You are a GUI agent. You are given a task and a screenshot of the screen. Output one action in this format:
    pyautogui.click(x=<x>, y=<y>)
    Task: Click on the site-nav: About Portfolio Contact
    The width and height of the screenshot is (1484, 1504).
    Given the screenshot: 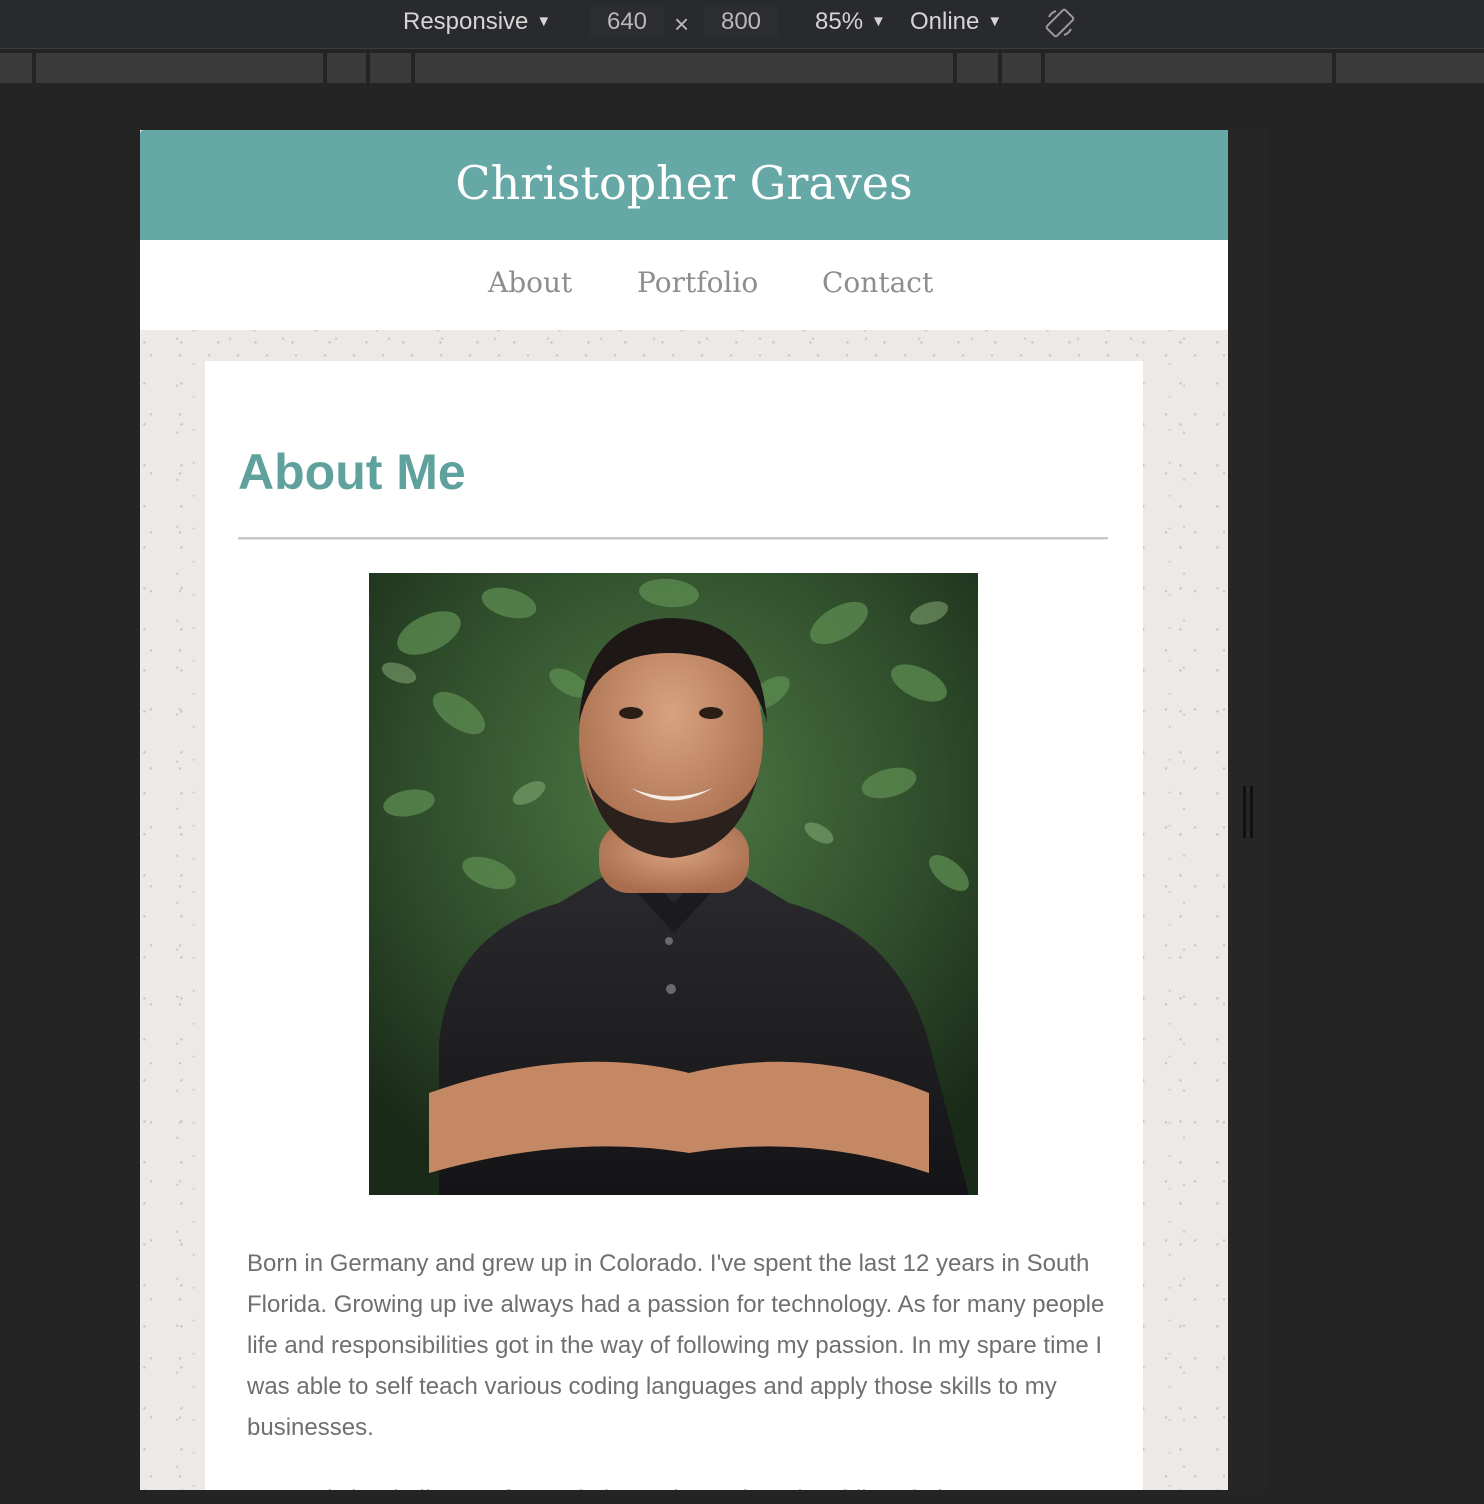 What is the action you would take?
    pyautogui.click(x=684, y=285)
    